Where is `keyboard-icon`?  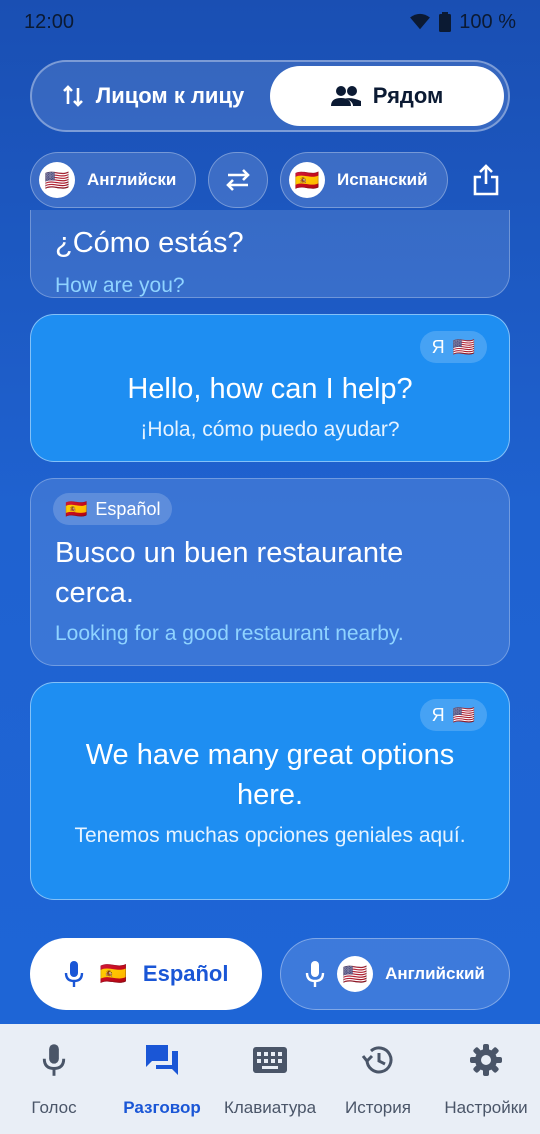 keyboard-icon is located at coordinates (270, 1060).